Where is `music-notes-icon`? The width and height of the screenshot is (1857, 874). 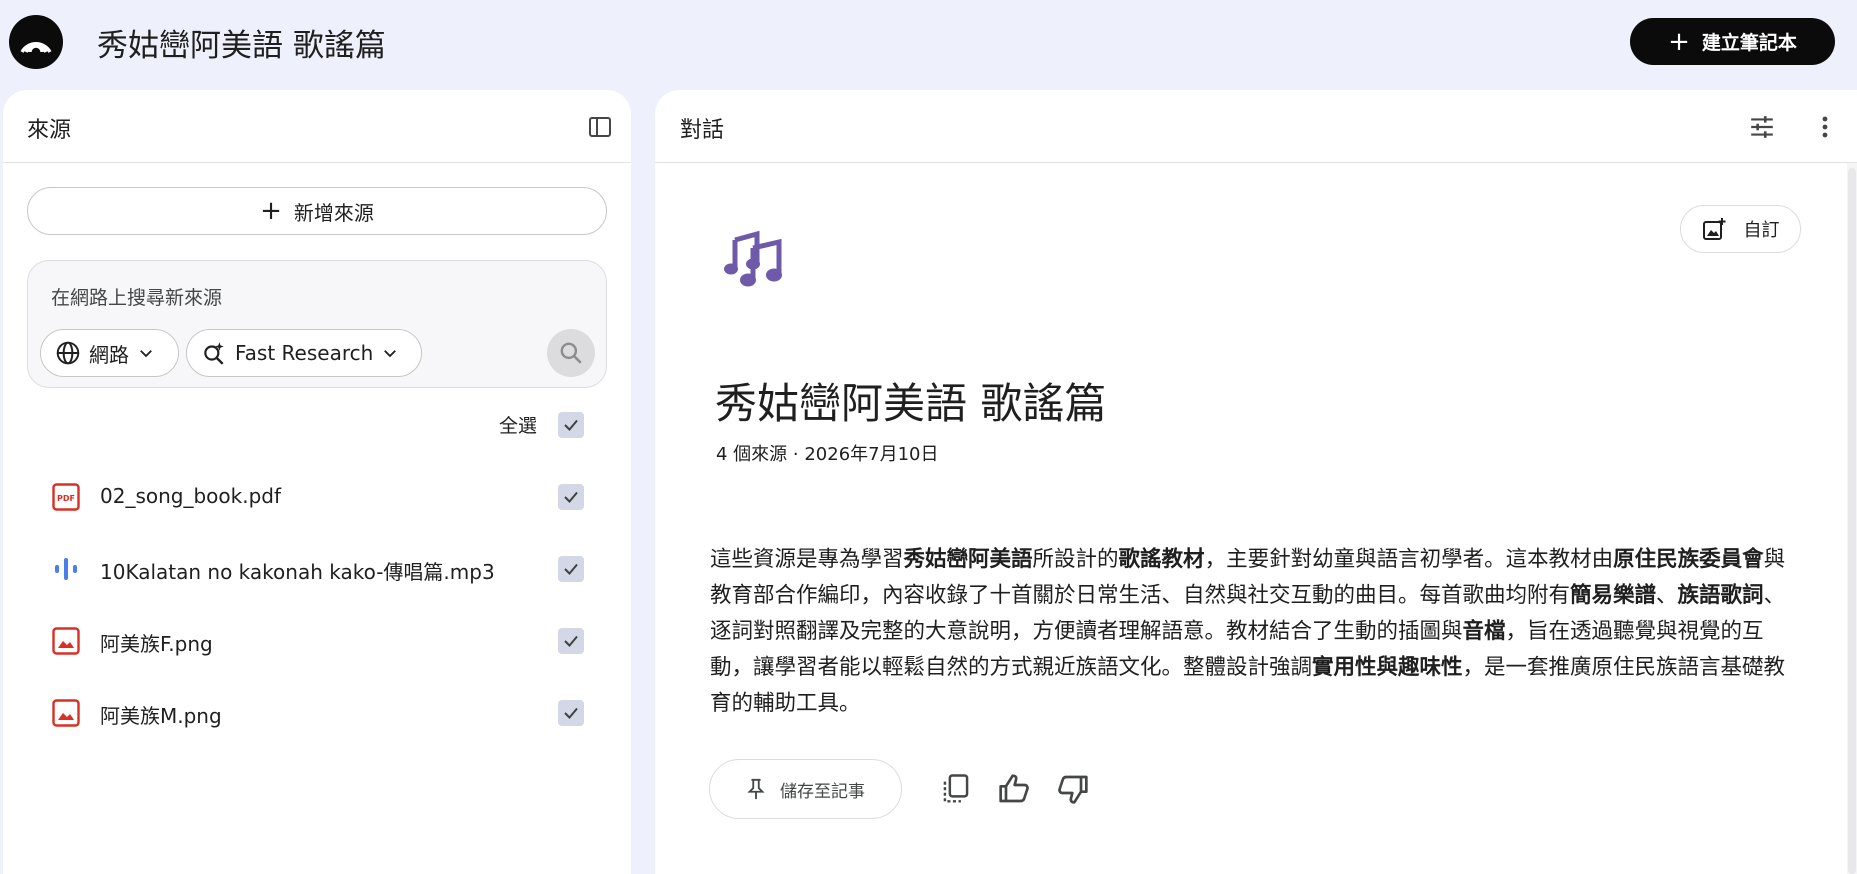 music-notes-icon is located at coordinates (758, 257).